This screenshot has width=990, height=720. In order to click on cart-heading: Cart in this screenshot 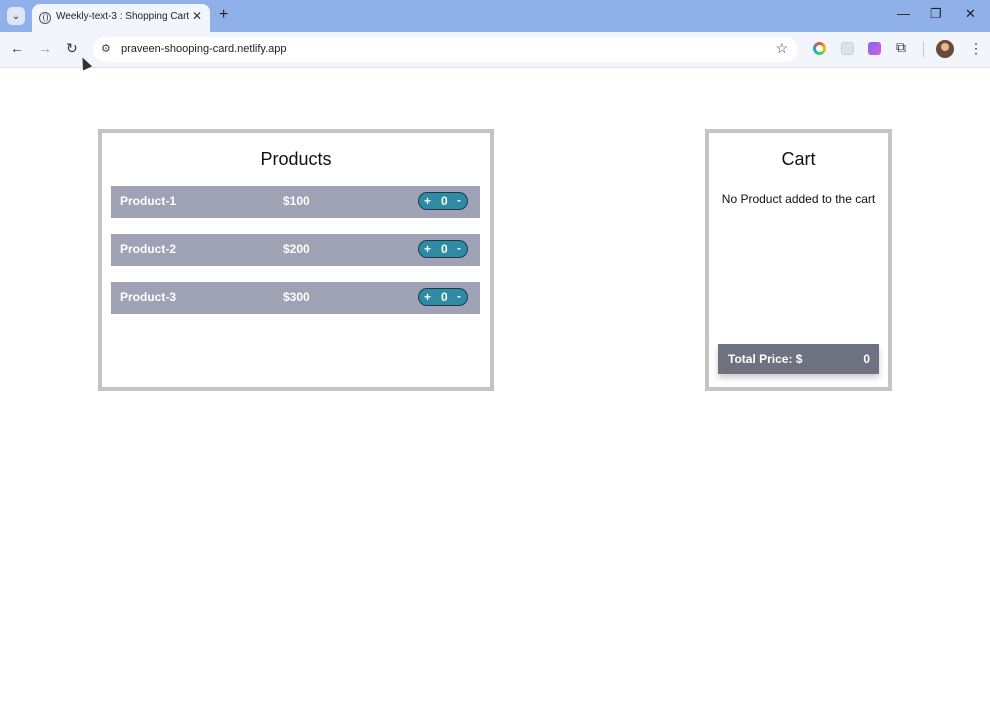, I will do `click(798, 159)`.